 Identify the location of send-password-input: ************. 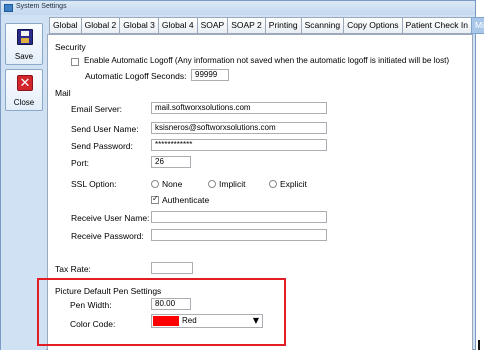
(239, 145).